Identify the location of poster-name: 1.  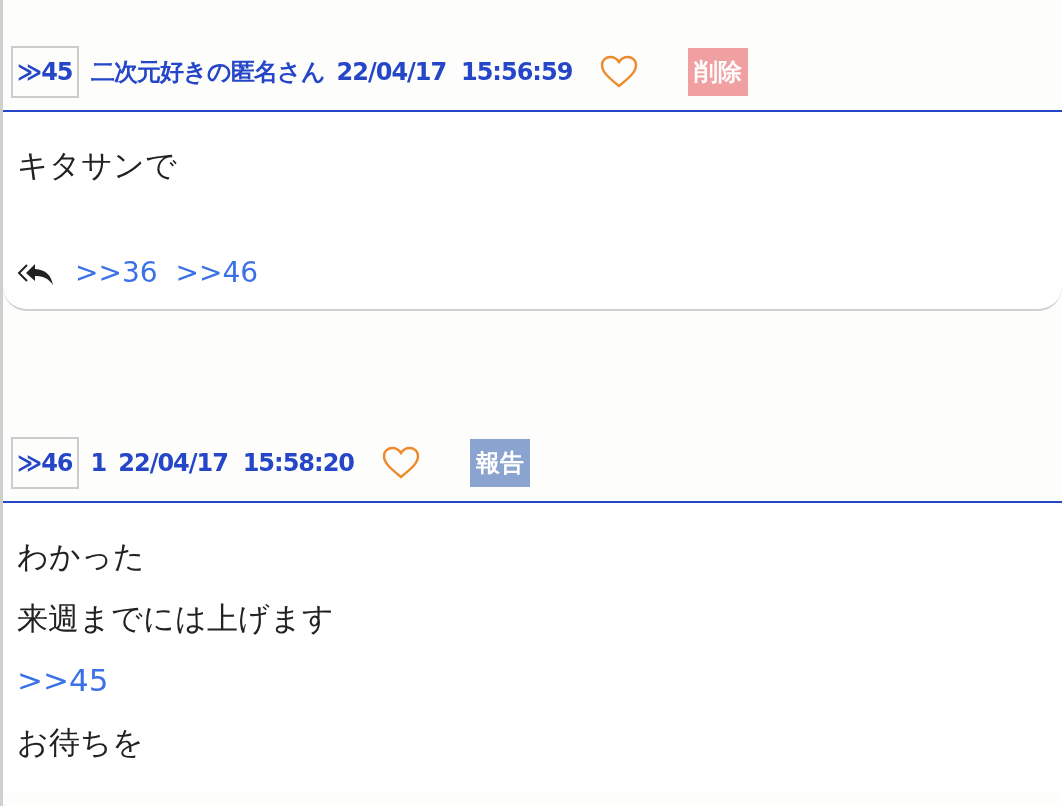
(98, 463).